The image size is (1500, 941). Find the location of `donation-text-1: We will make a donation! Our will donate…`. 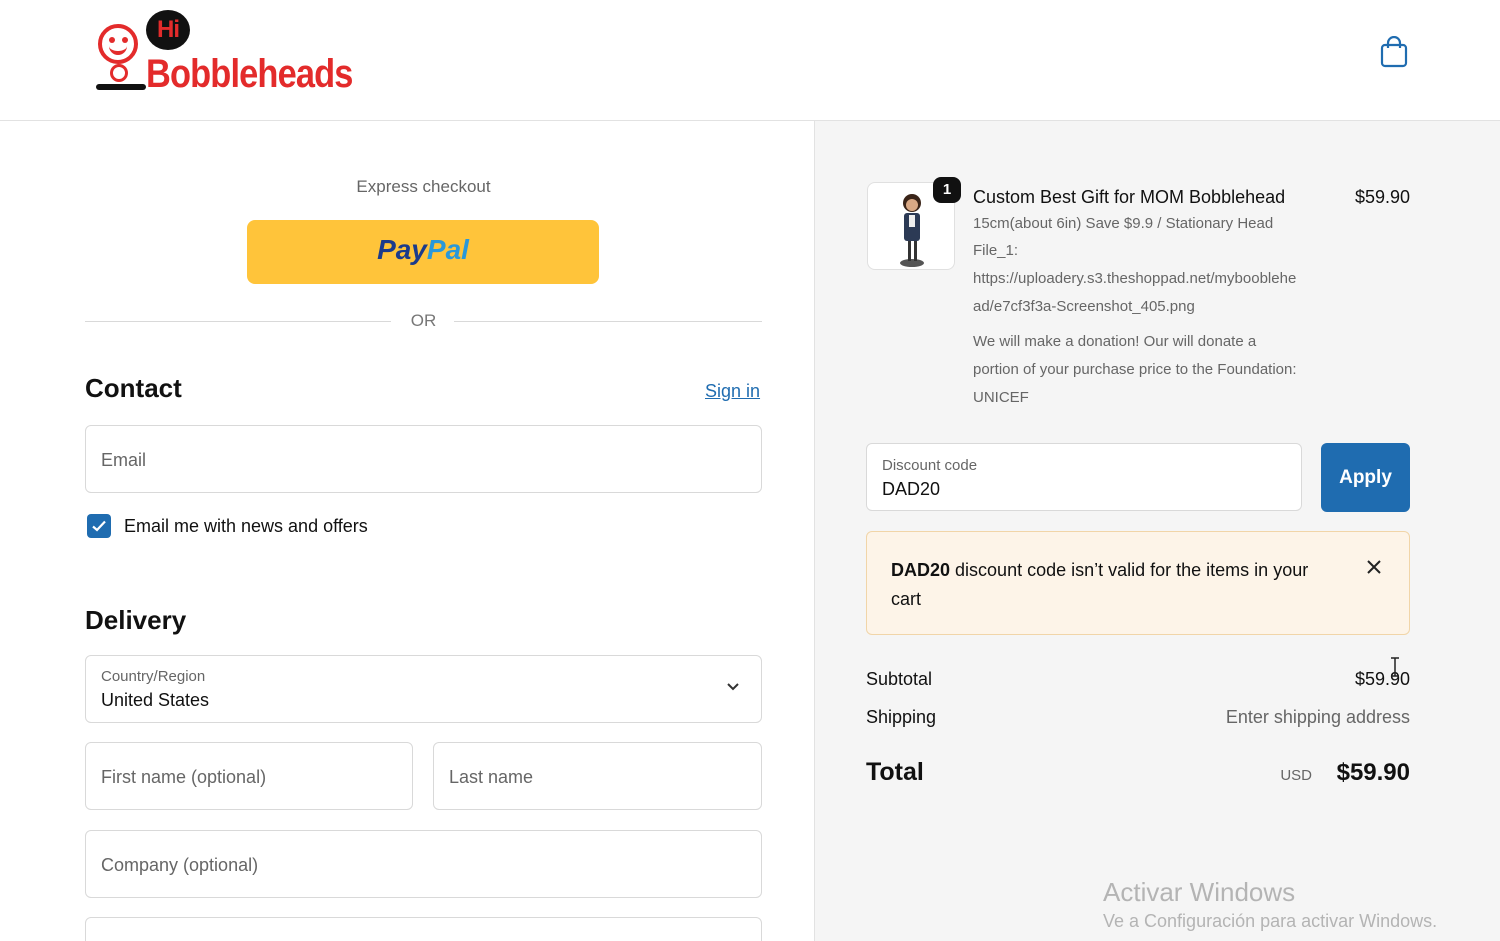

donation-text-1: We will make a donation! Our will donate… is located at coordinates (1115, 341).